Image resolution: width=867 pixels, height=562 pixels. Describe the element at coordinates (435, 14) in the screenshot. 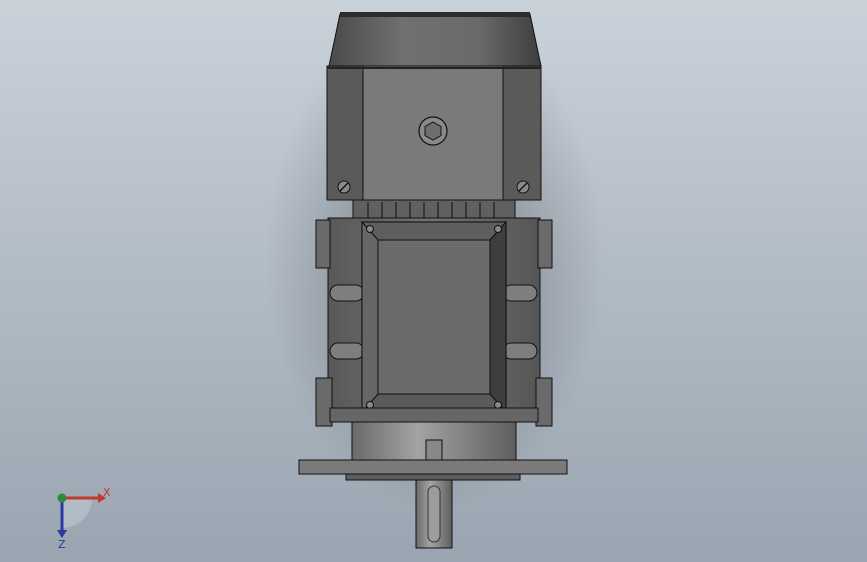

I see `motor-fan-cover-rim` at that location.